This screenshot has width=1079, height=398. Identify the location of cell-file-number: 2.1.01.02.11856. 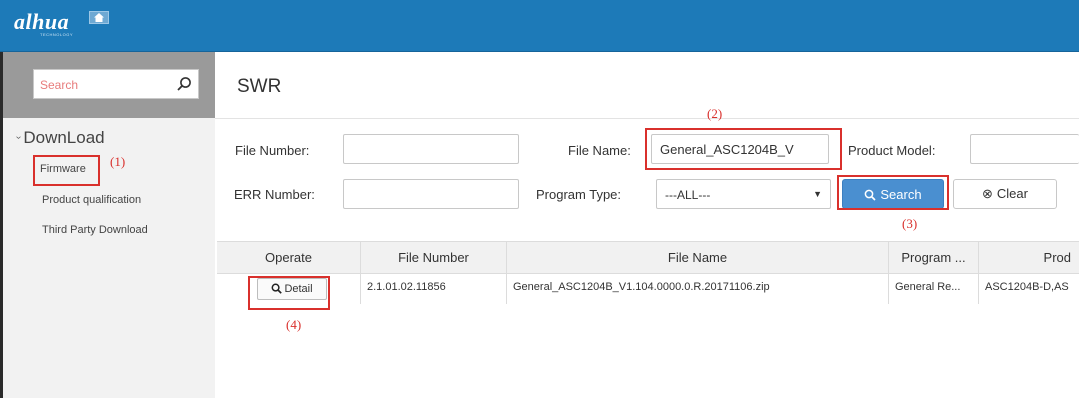
(434, 289).